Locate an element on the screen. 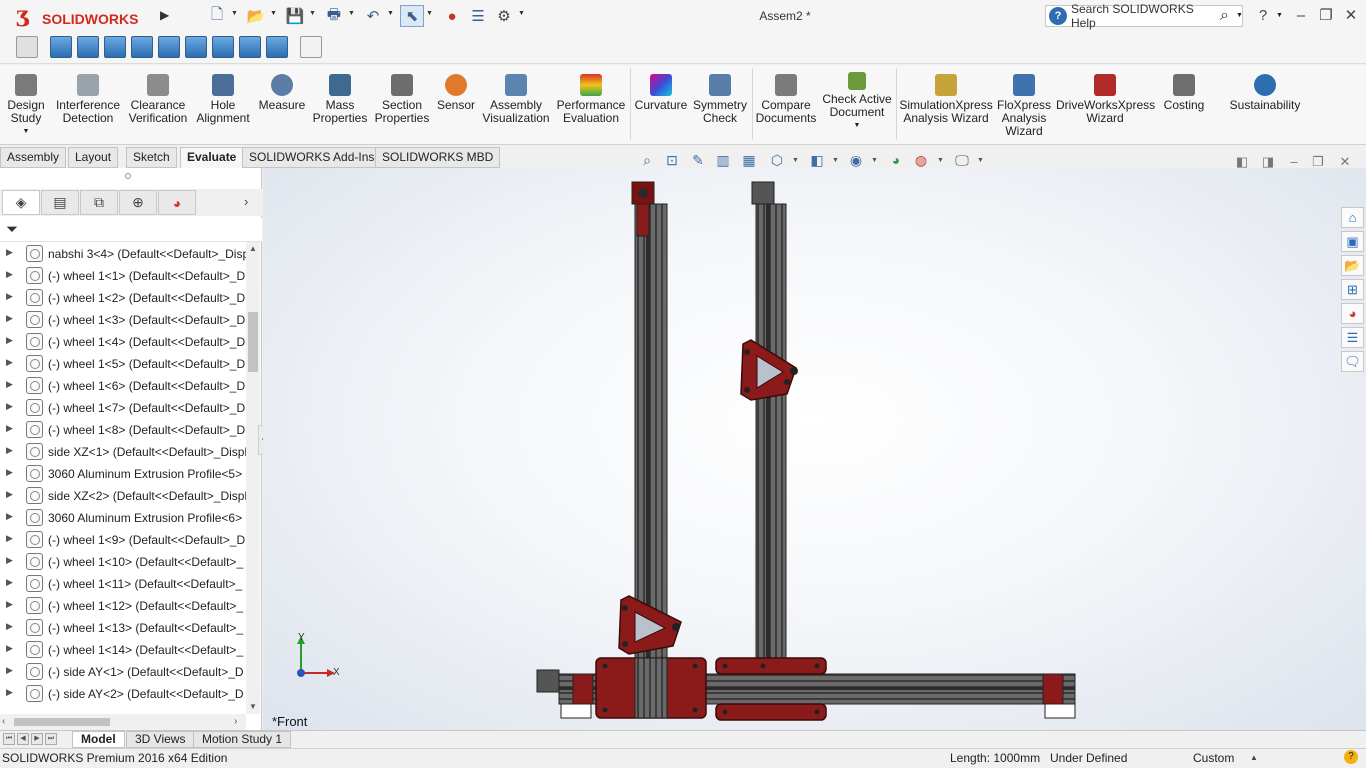 The image size is (1366, 768). tree-item: ▶ (-) wheel 1<13> (Default<<Default>_ is located at coordinates (123, 628).